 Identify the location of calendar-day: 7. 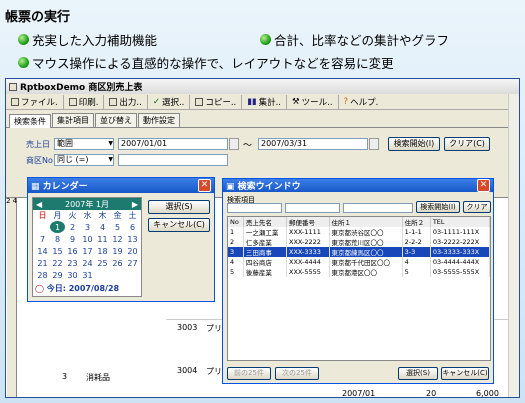
(42, 239).